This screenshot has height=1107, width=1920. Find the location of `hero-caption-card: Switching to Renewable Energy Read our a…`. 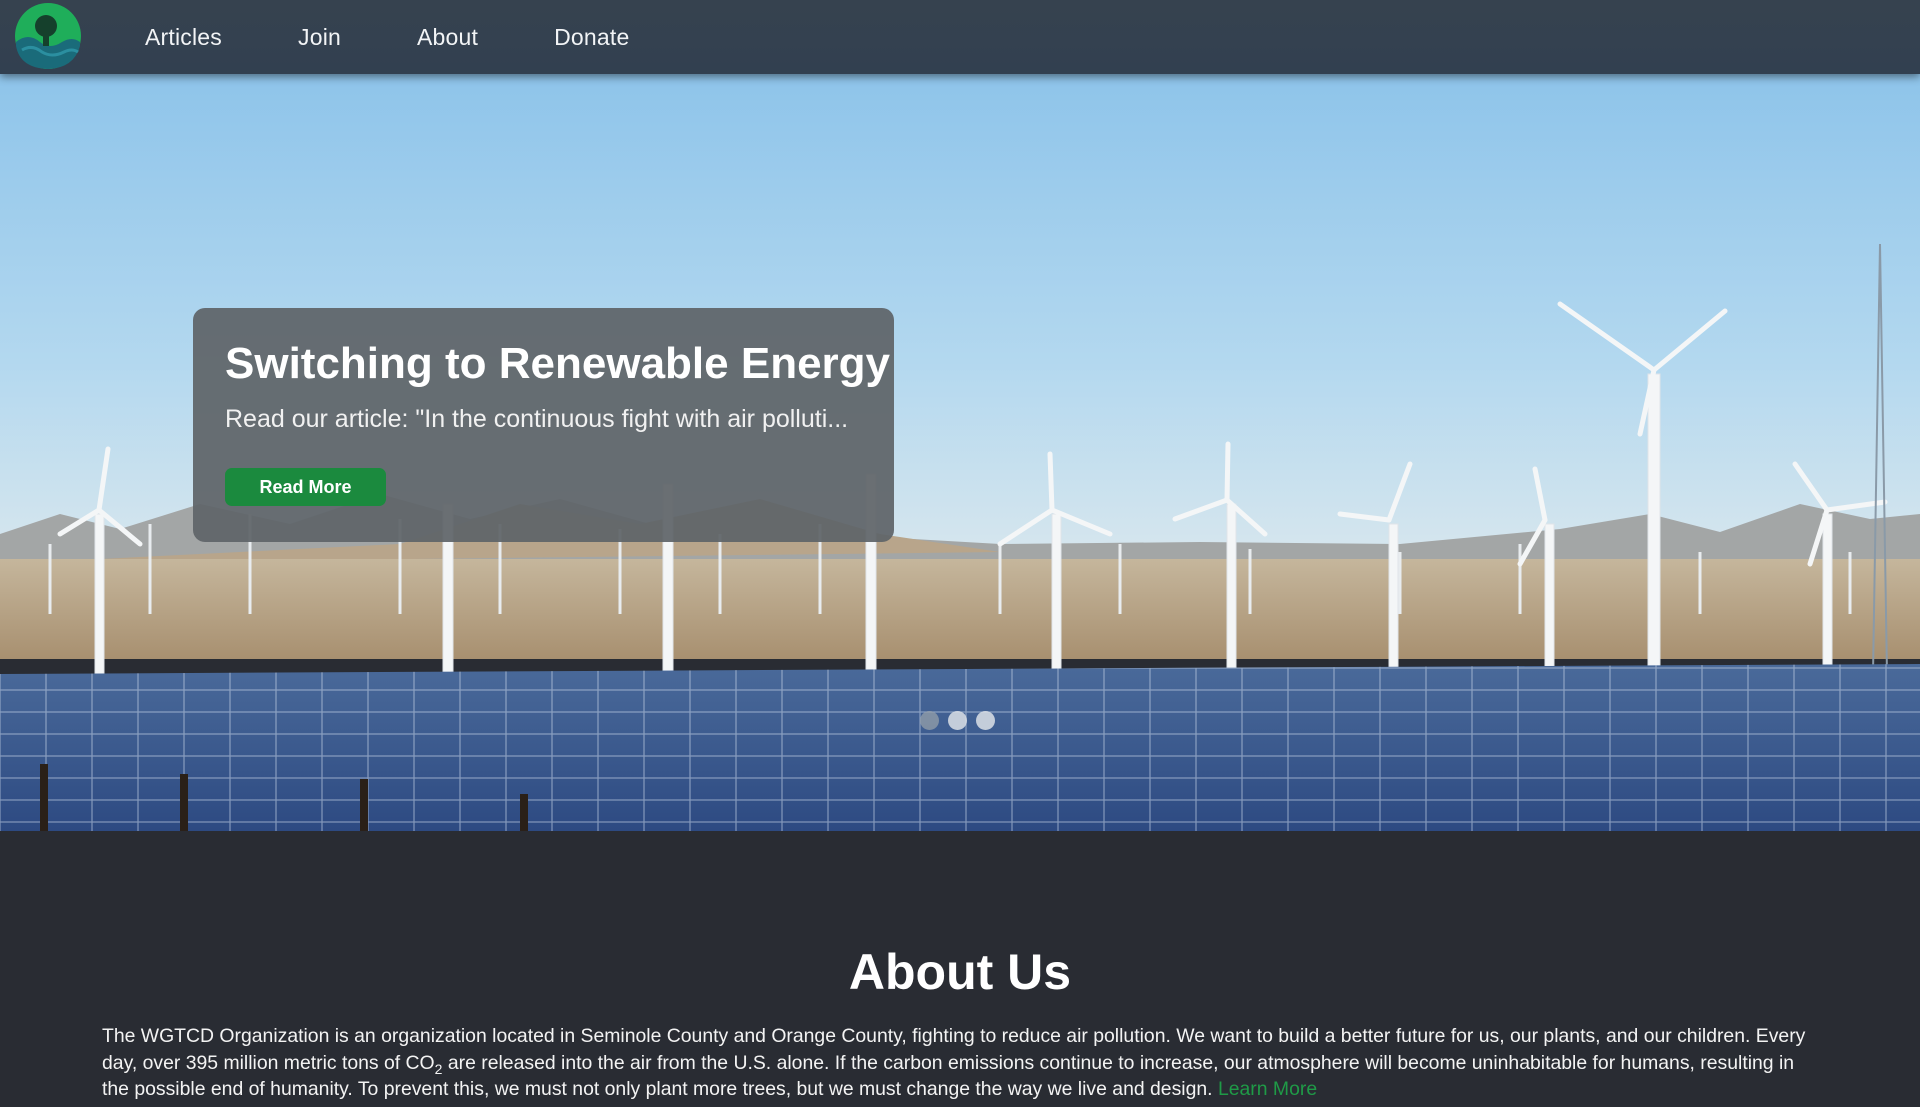

hero-caption-card: Switching to Renewable Energy Read our a… is located at coordinates (543, 425).